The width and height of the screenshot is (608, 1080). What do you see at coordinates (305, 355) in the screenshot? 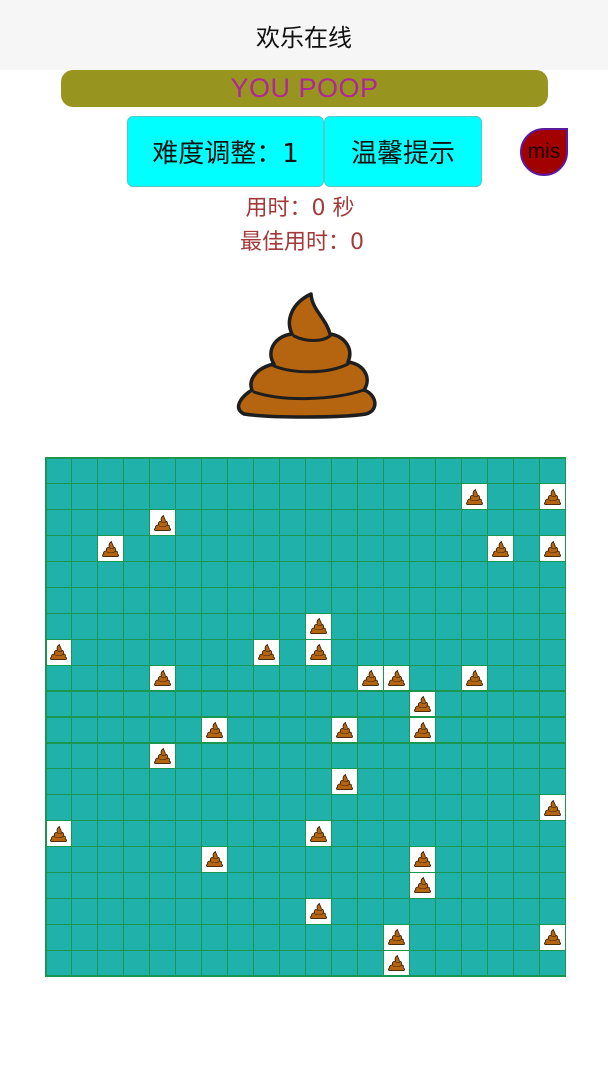
I see `status-poop-icon` at bounding box center [305, 355].